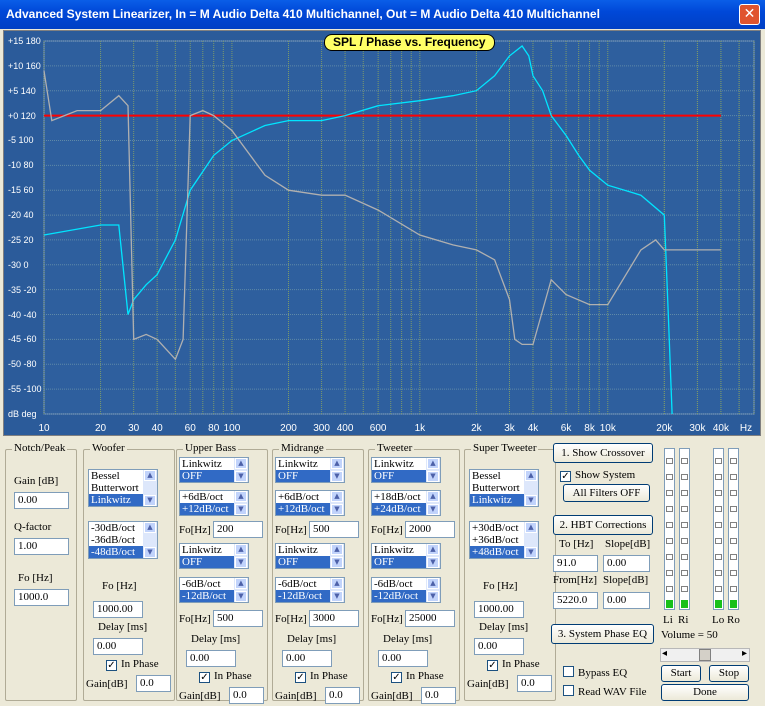  What do you see at coordinates (118, 609) in the screenshot?
I see `fo-input: 1000.00` at bounding box center [118, 609].